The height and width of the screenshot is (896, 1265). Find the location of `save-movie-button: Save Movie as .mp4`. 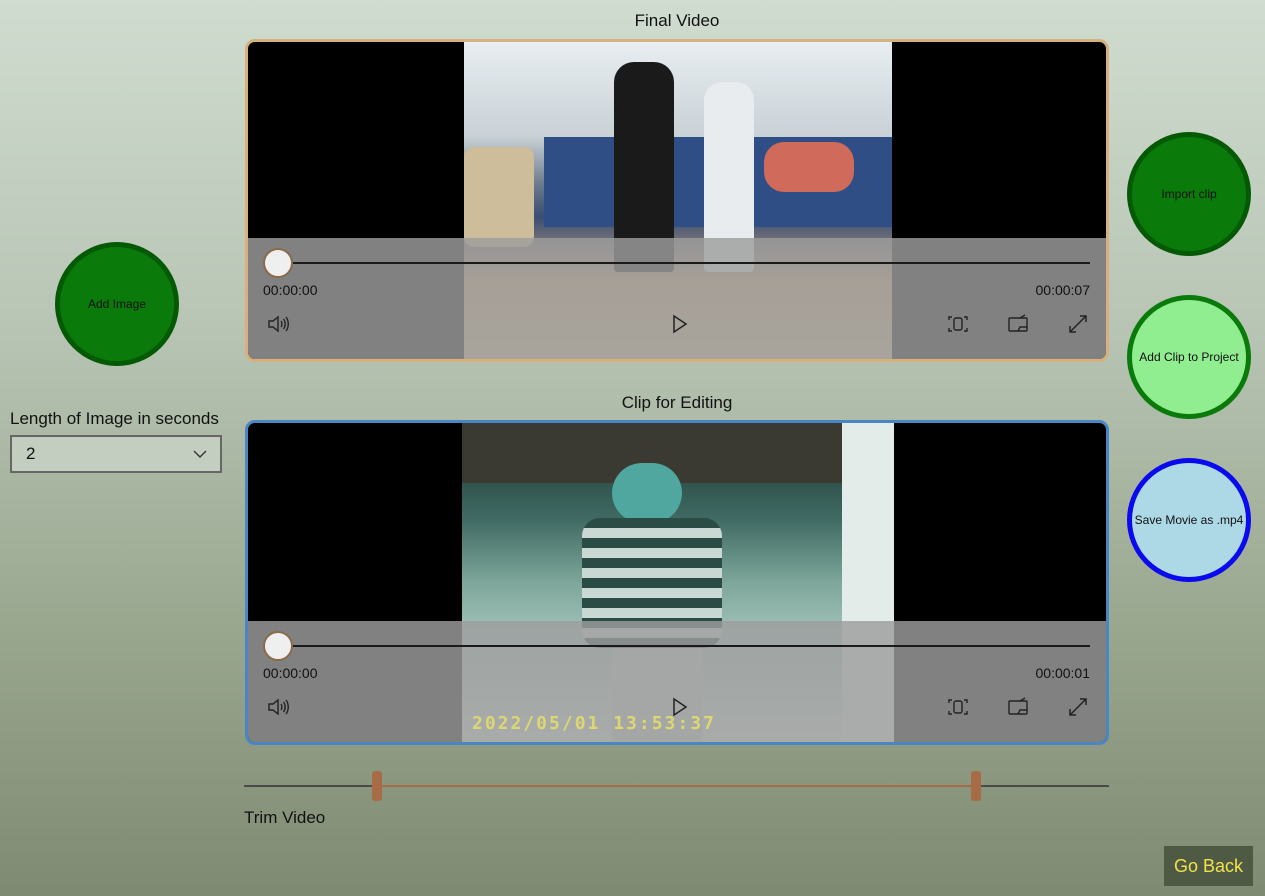

save-movie-button: Save Movie as .mp4 is located at coordinates (1189, 520).